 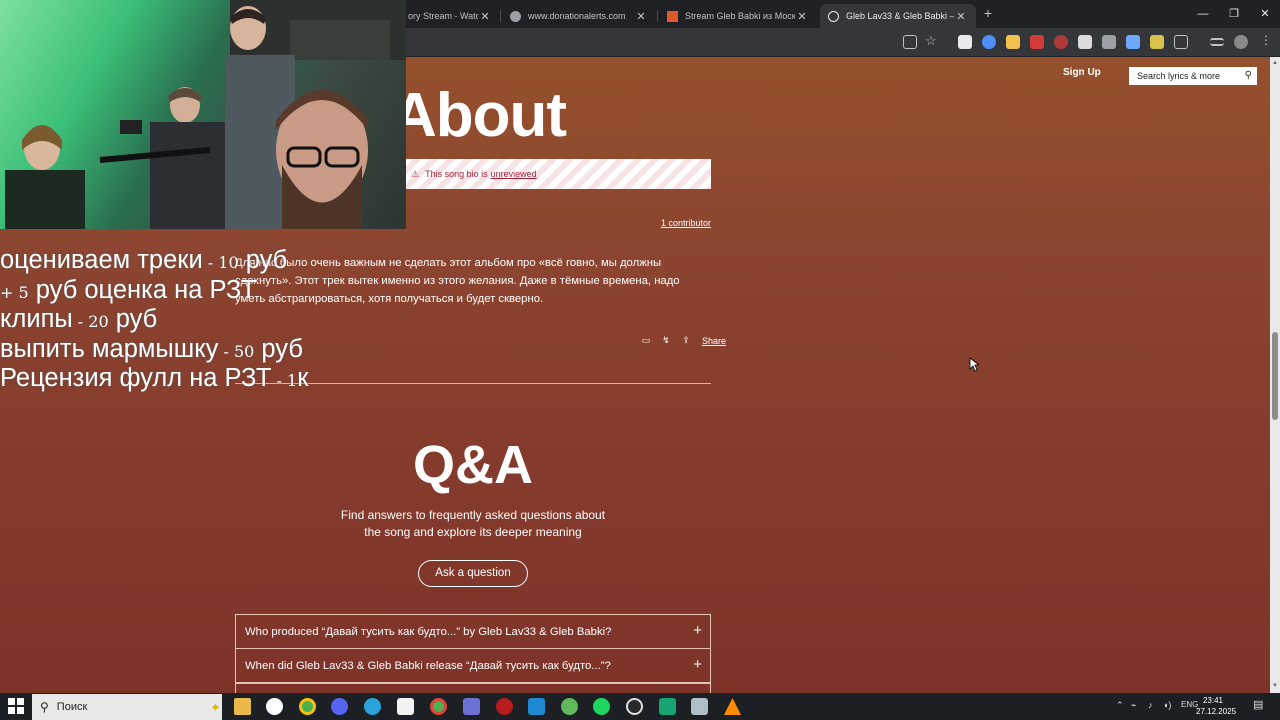 I want to click on price-line: клипы - 20 руб, so click(x=154, y=321).